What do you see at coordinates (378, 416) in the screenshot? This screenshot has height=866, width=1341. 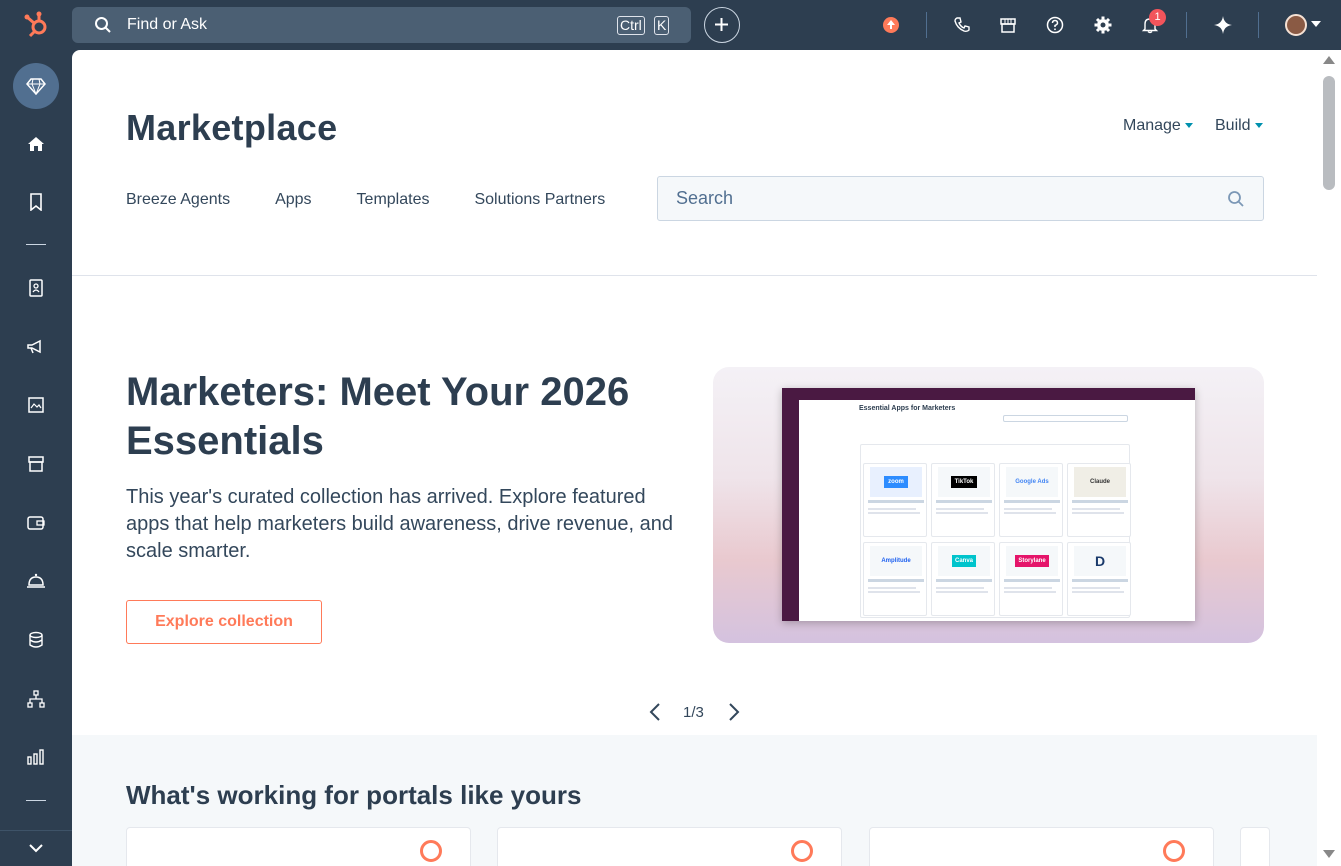 I see `hero-title: Marketers: Meet Your 2026 Essentials` at bounding box center [378, 416].